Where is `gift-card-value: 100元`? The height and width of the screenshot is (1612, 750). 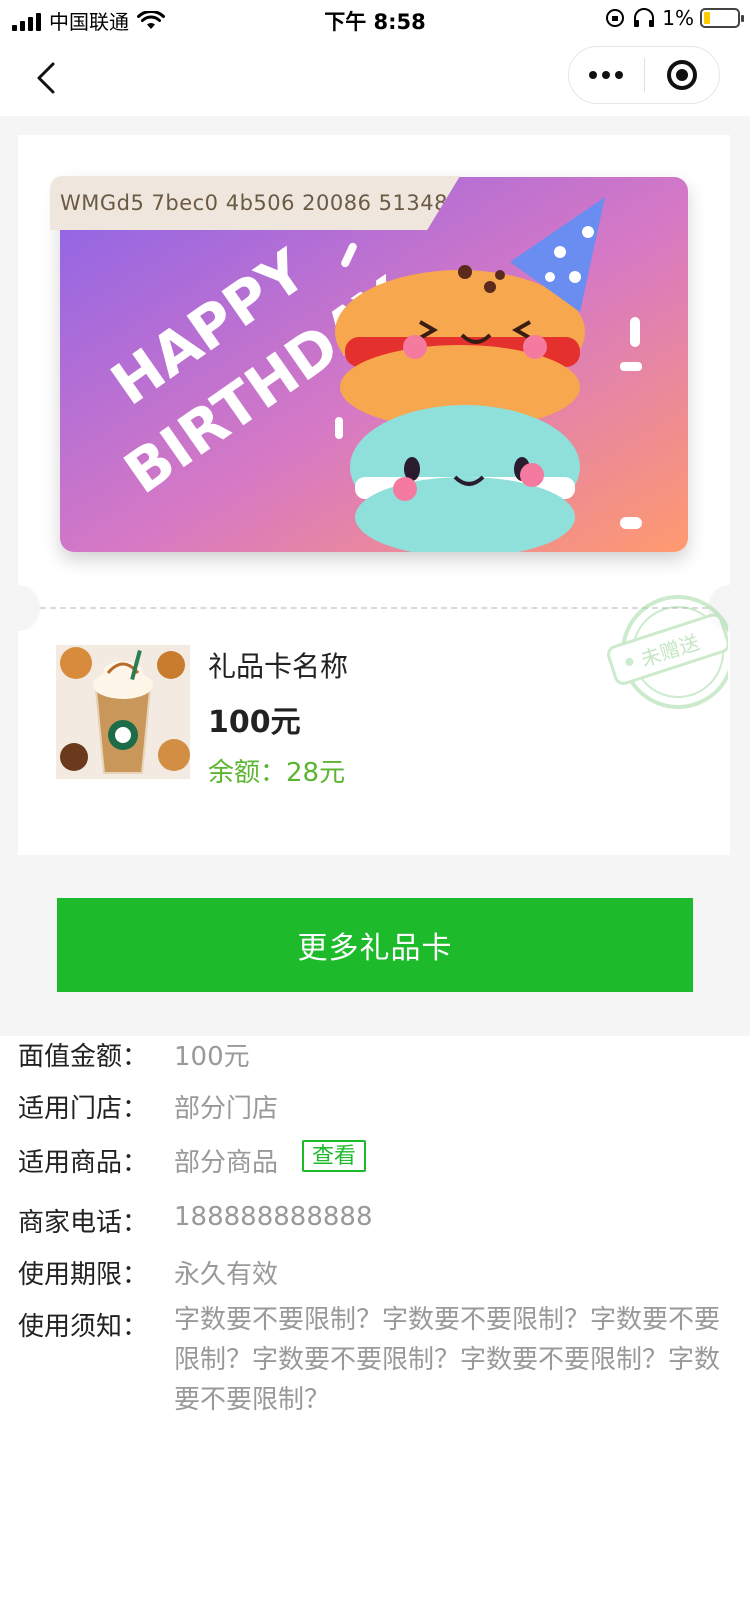
gift-card-value: 100元 is located at coordinates (254, 722).